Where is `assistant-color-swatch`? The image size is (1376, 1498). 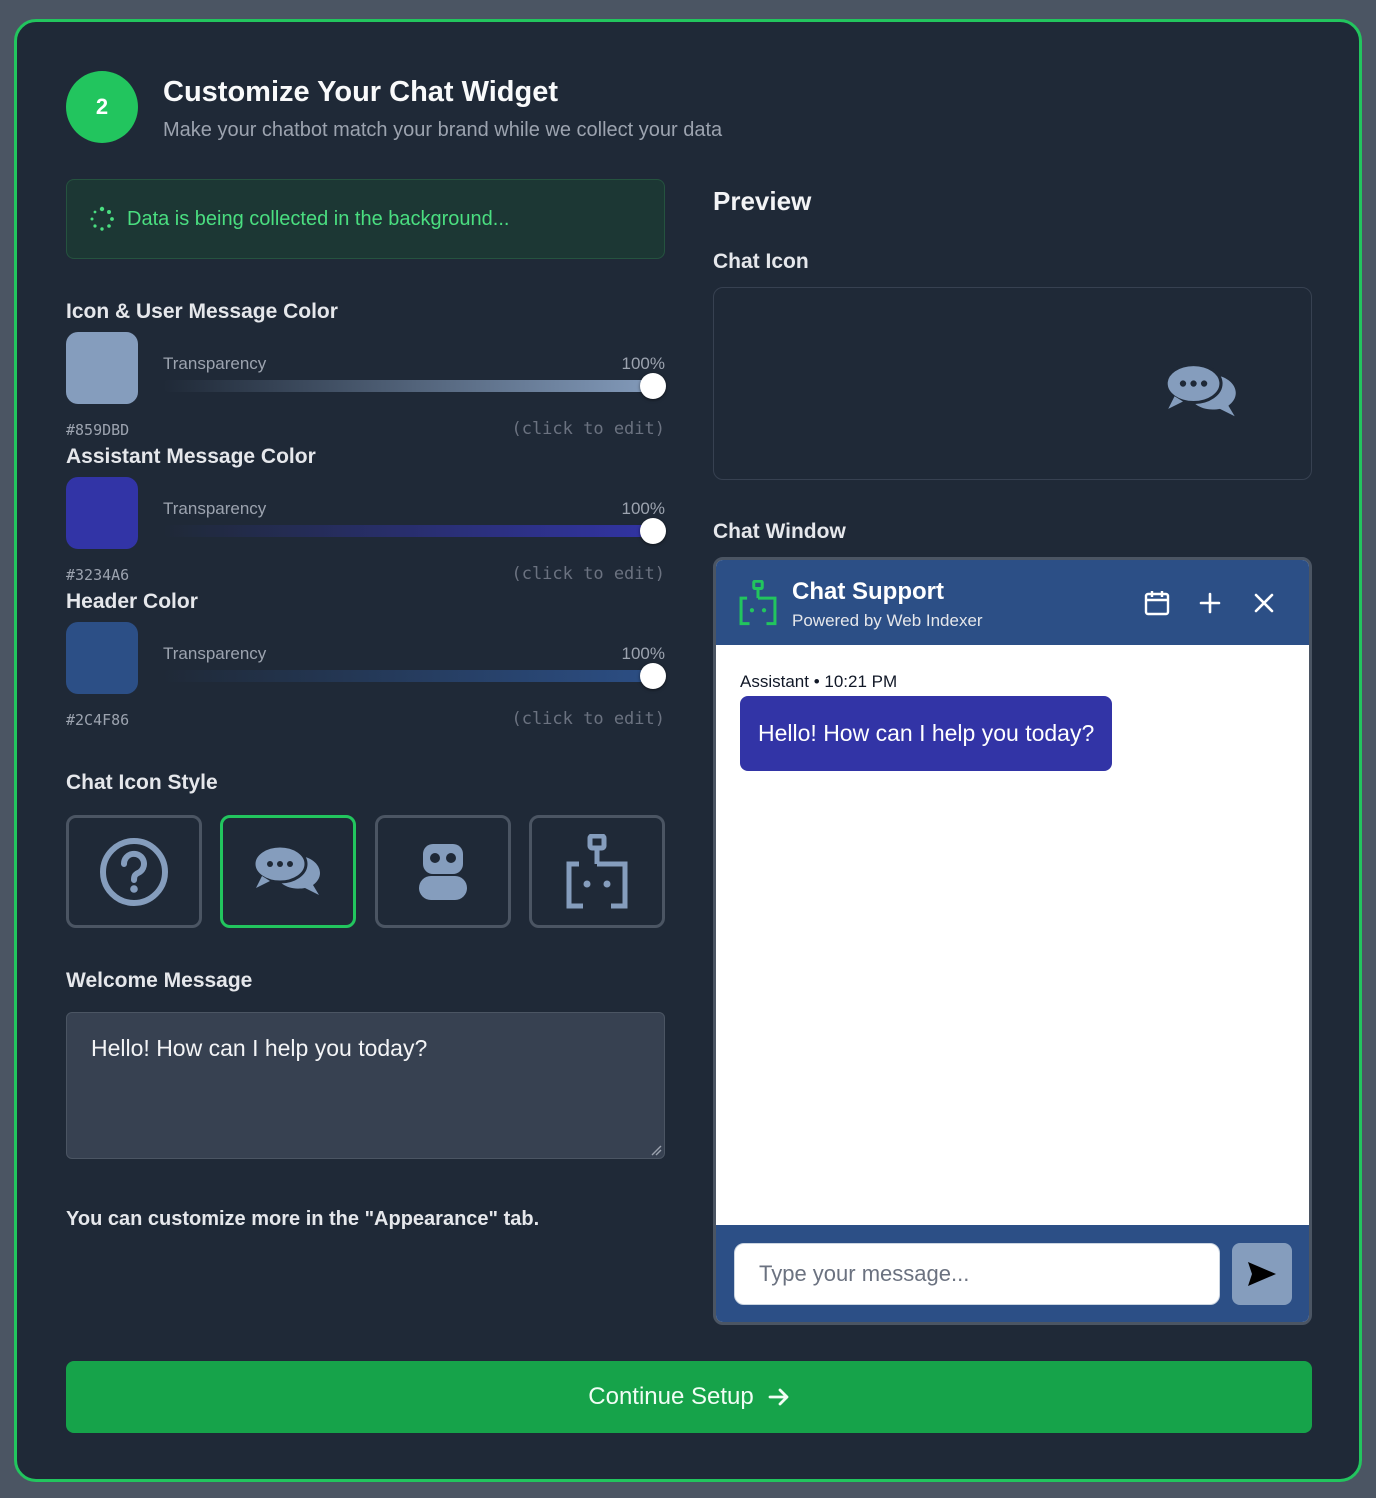
assistant-color-swatch is located at coordinates (102, 513).